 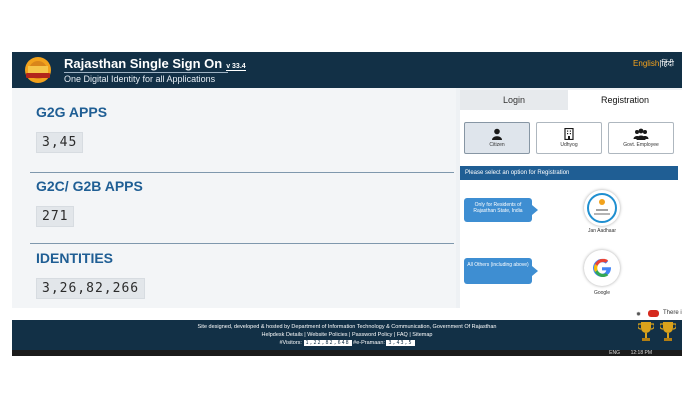 What do you see at coordinates (646, 63) in the screenshot?
I see `lang-english-link: English` at bounding box center [646, 63].